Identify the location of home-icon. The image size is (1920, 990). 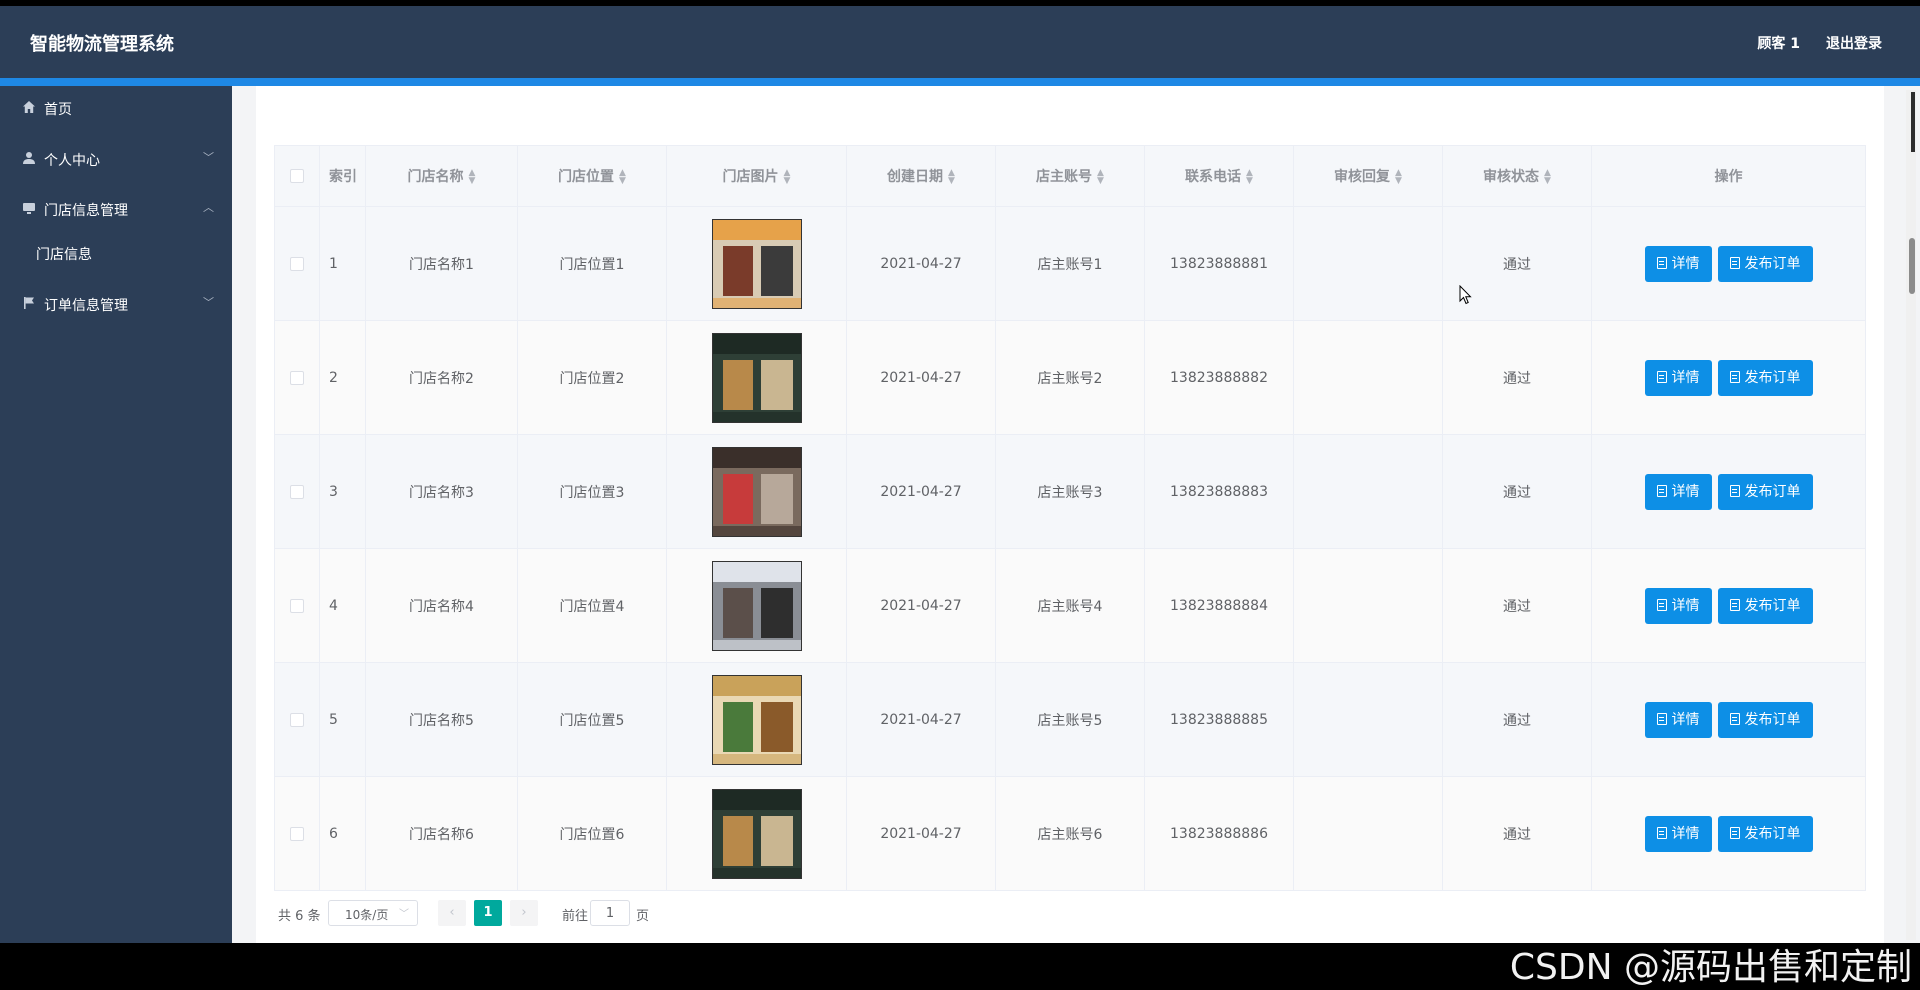
(29, 107).